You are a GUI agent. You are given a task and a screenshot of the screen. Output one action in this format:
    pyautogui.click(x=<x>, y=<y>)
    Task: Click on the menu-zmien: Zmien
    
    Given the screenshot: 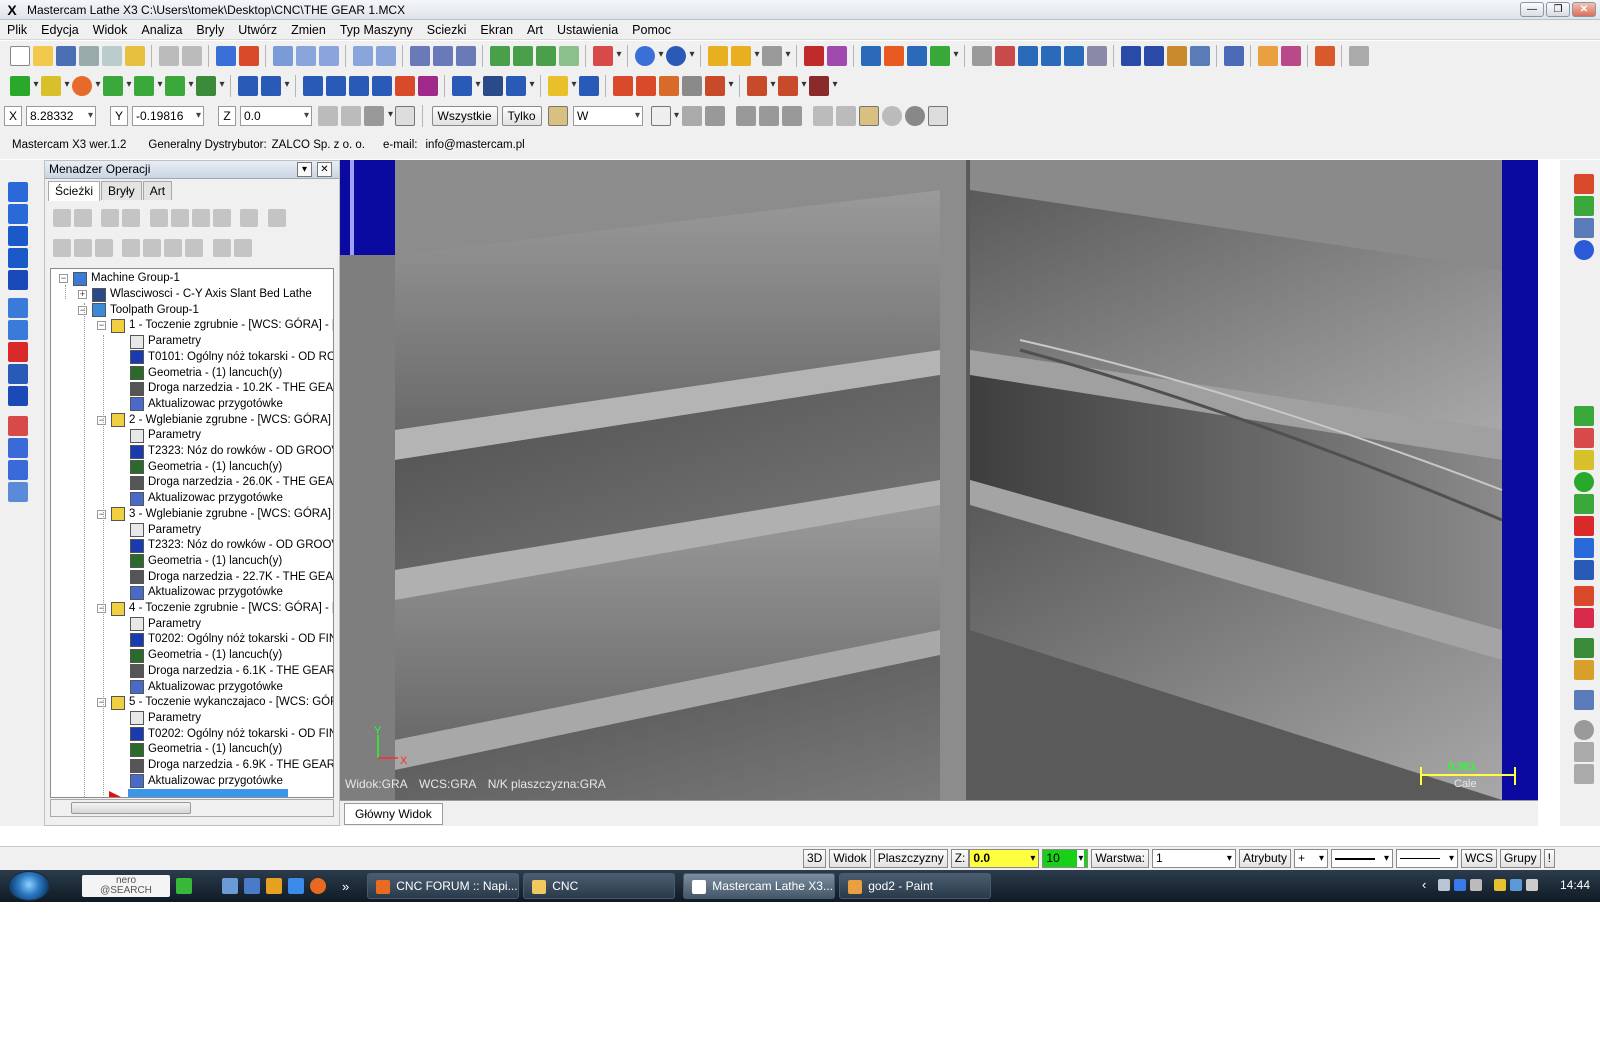 What is the action you would take?
    pyautogui.click(x=308, y=30)
    